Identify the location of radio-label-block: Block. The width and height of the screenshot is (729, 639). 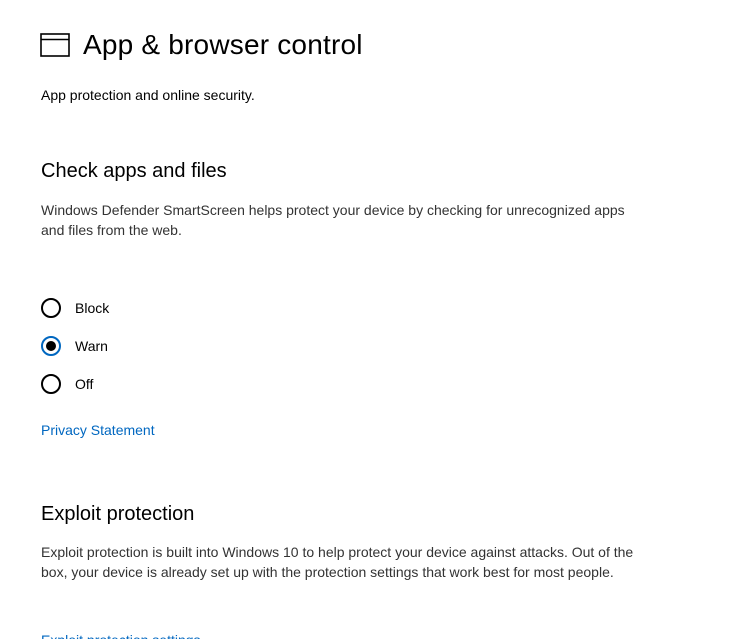
(92, 308).